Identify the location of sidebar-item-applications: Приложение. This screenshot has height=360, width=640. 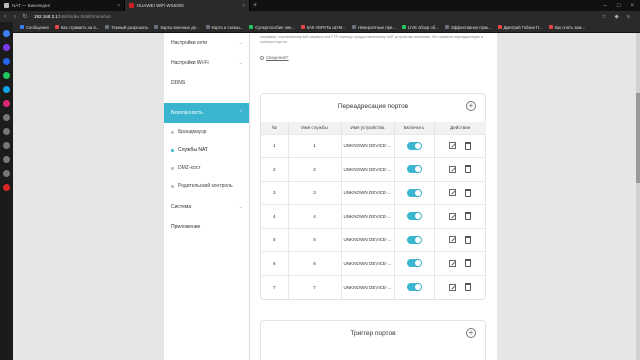
(206, 227).